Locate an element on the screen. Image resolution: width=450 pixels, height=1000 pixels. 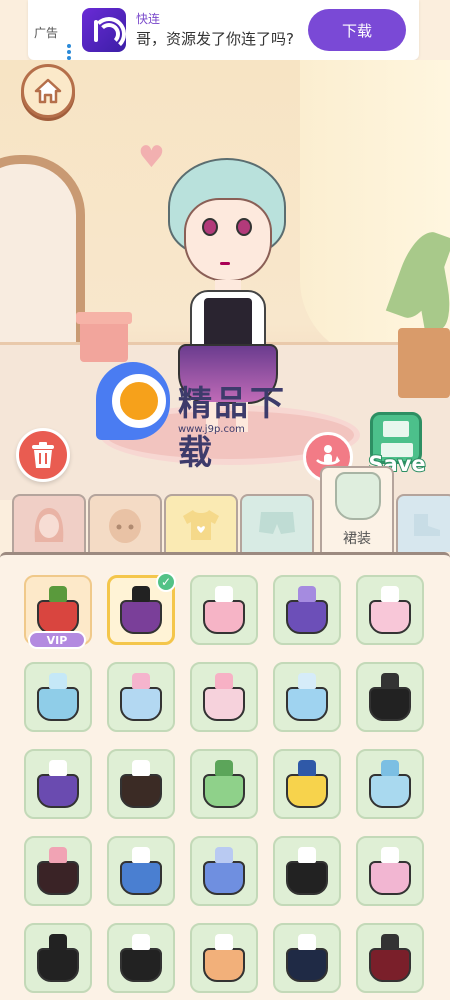
selected-check-icon: ✓ is located at coordinates (166, 582).